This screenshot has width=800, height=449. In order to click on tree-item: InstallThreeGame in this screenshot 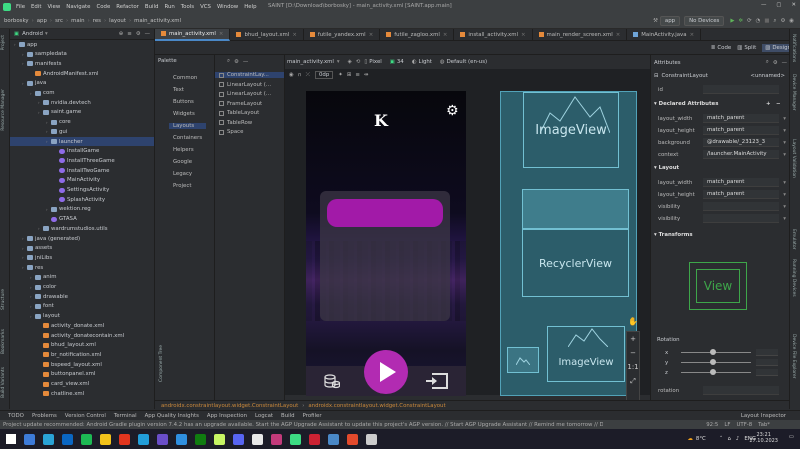, I will do `click(82, 160)`.